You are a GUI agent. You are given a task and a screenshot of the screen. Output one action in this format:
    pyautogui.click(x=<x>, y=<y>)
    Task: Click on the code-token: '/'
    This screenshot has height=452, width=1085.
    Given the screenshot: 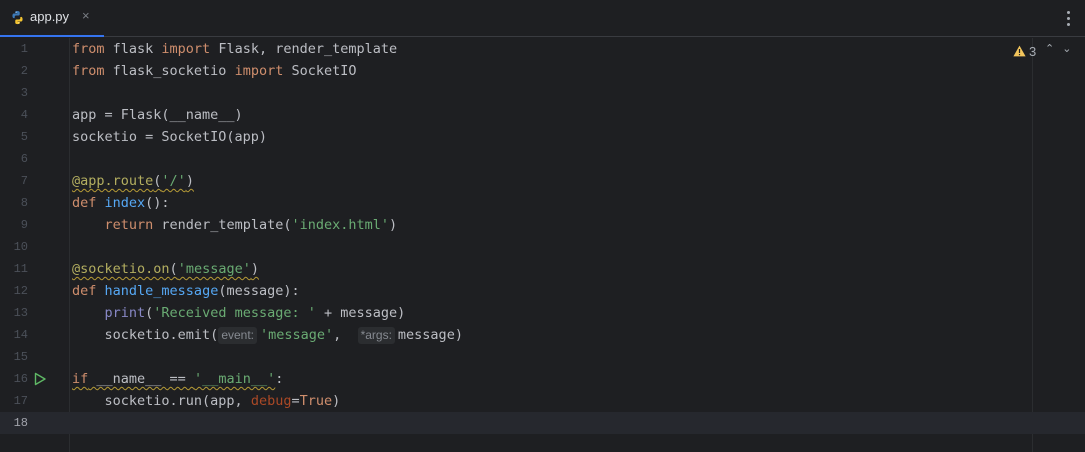 What is the action you would take?
    pyautogui.click(x=173, y=181)
    